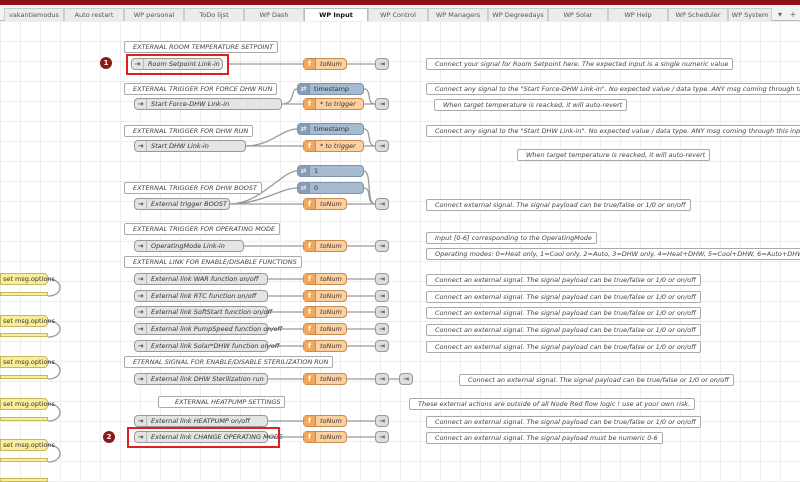 The width and height of the screenshot is (800, 482). I want to click on tab-auto-restart: Auto restart, so click(94, 14).